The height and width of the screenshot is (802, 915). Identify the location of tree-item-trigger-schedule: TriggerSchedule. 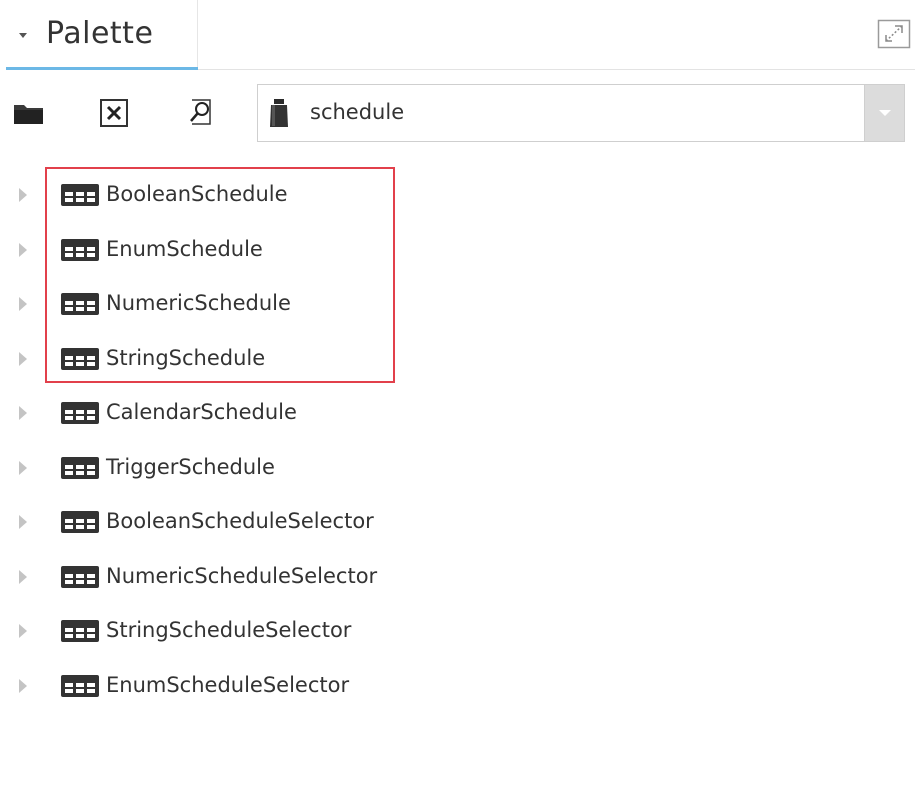
(457, 468).